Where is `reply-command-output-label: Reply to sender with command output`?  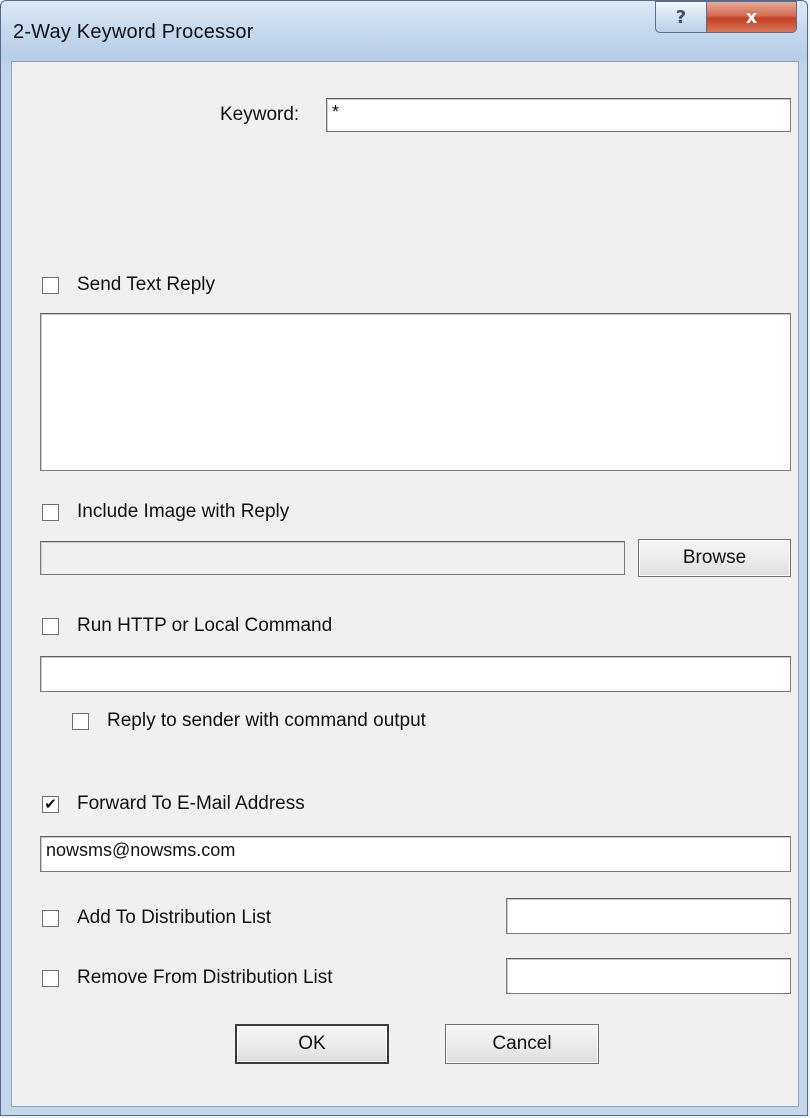 reply-command-output-label: Reply to sender with command output is located at coordinates (266, 720).